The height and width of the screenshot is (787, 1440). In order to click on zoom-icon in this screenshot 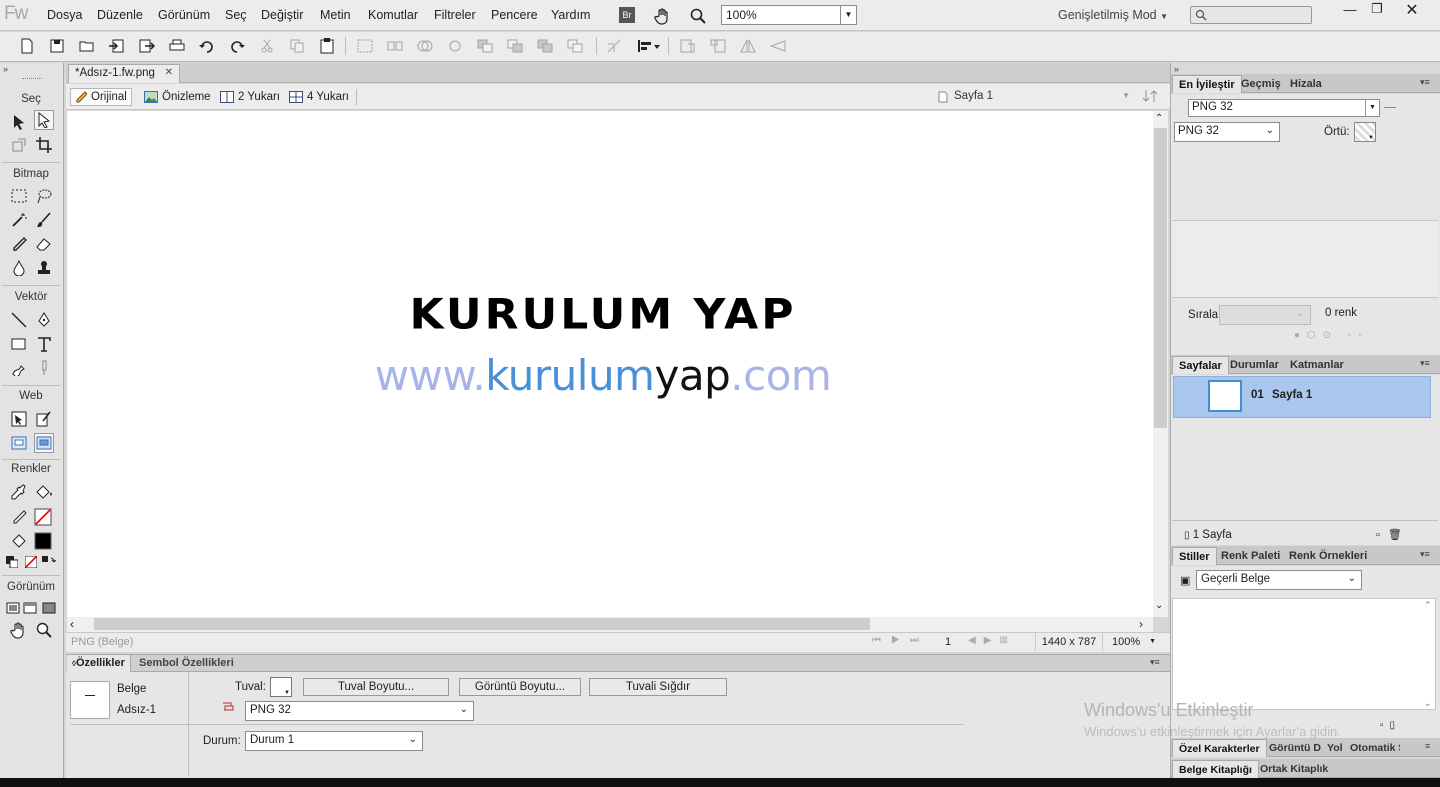, I will do `click(698, 16)`.